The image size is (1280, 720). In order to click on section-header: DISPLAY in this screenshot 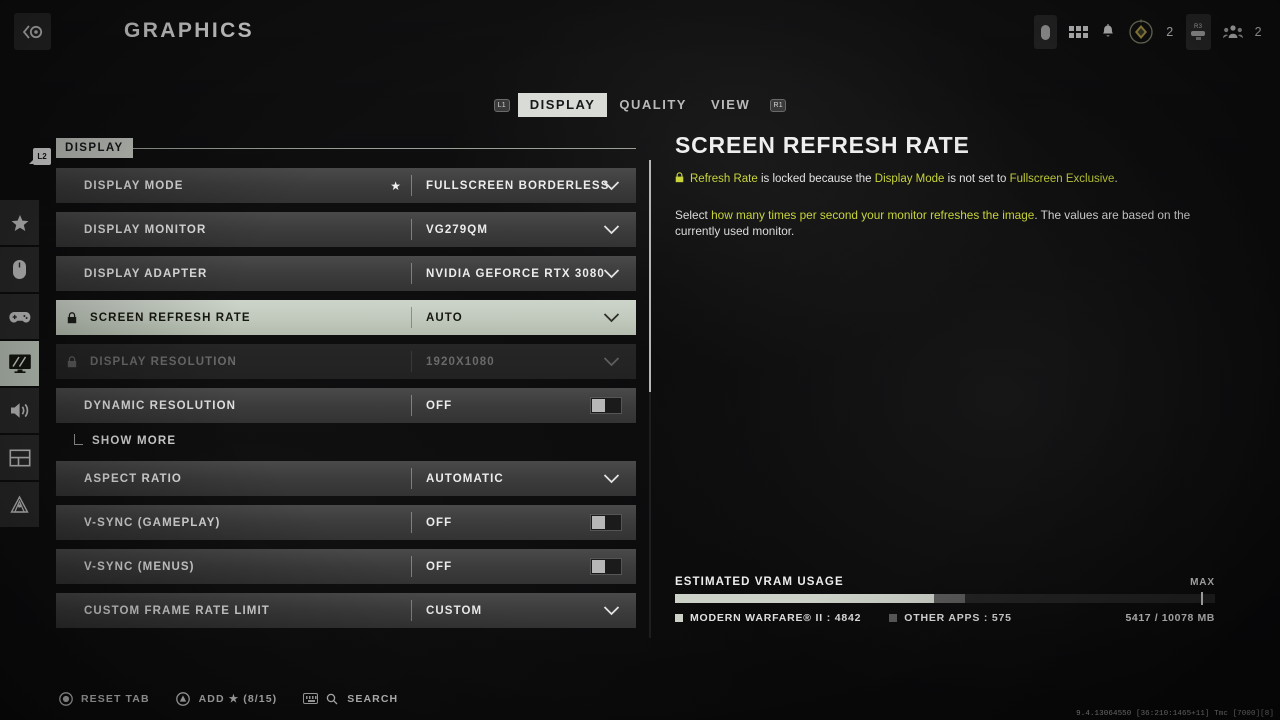, I will do `click(346, 148)`.